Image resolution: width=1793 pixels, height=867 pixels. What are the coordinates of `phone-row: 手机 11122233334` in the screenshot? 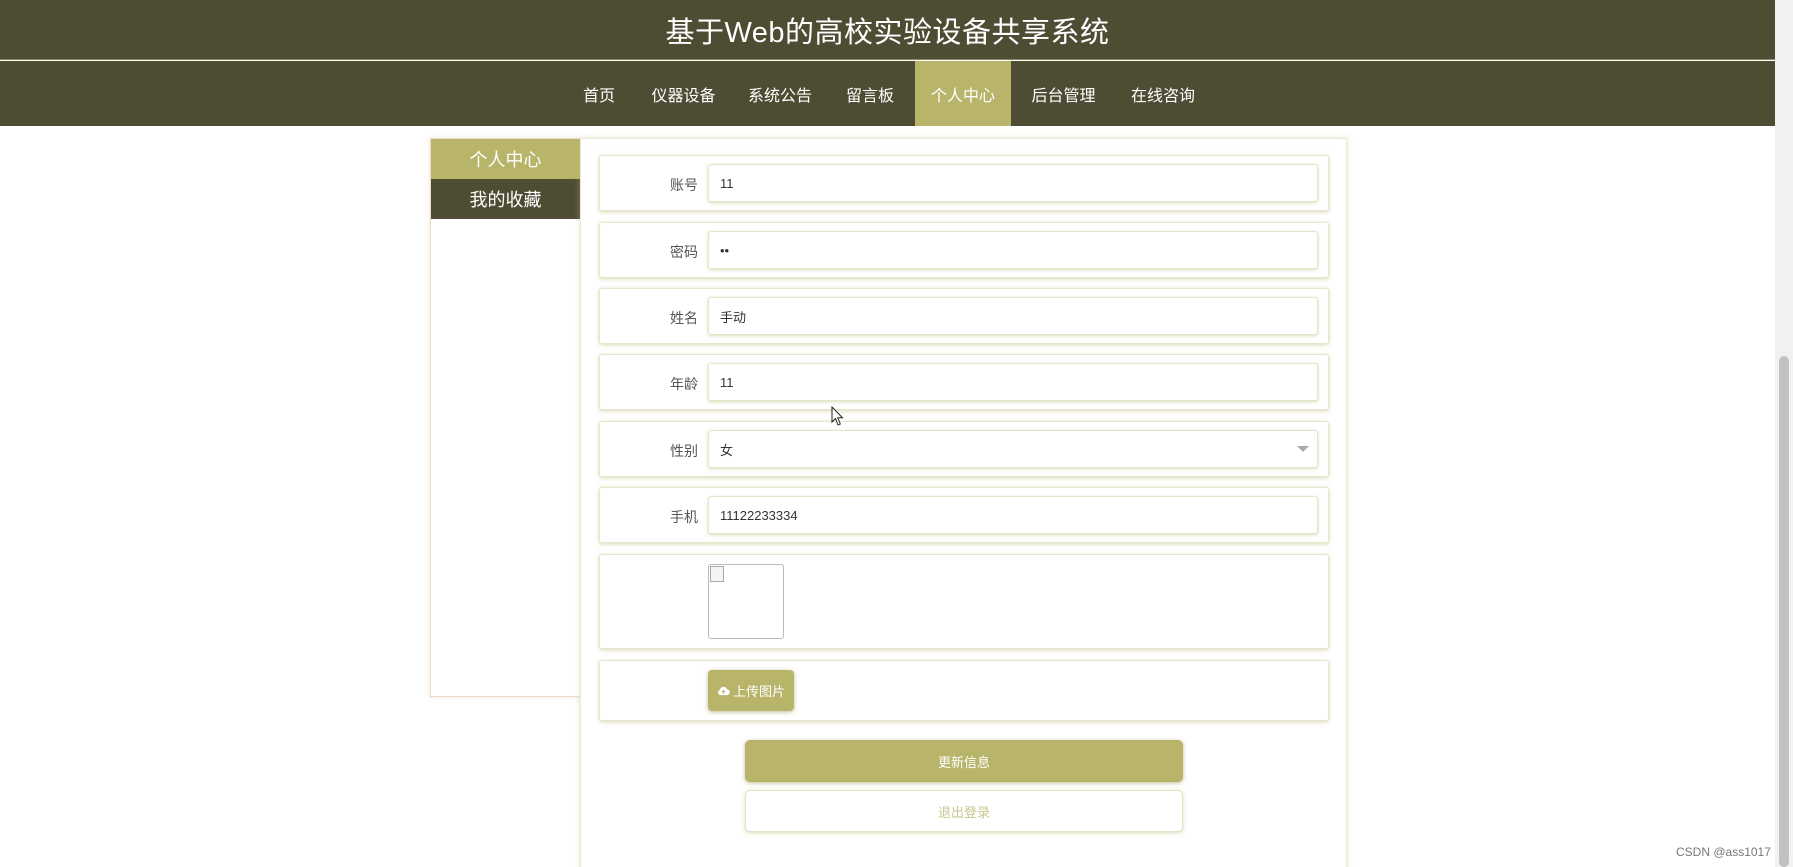 It's located at (964, 515).